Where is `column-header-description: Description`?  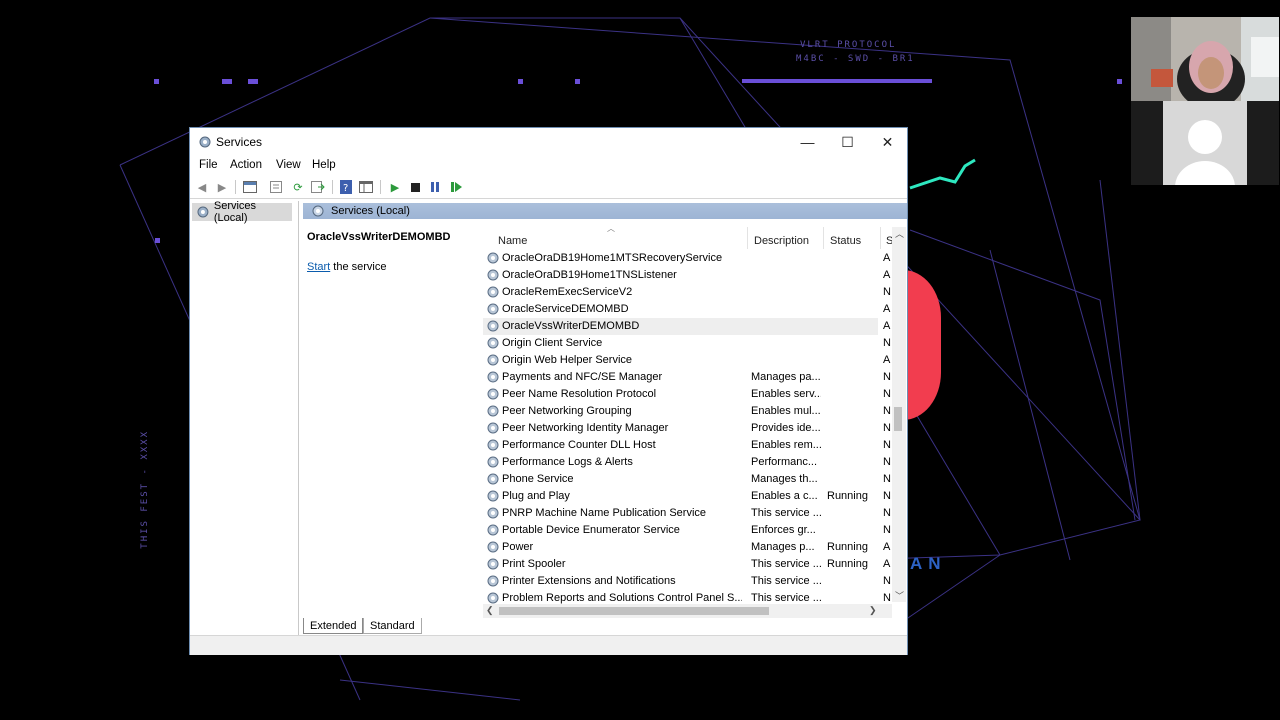 column-header-description: Description is located at coordinates (781, 241).